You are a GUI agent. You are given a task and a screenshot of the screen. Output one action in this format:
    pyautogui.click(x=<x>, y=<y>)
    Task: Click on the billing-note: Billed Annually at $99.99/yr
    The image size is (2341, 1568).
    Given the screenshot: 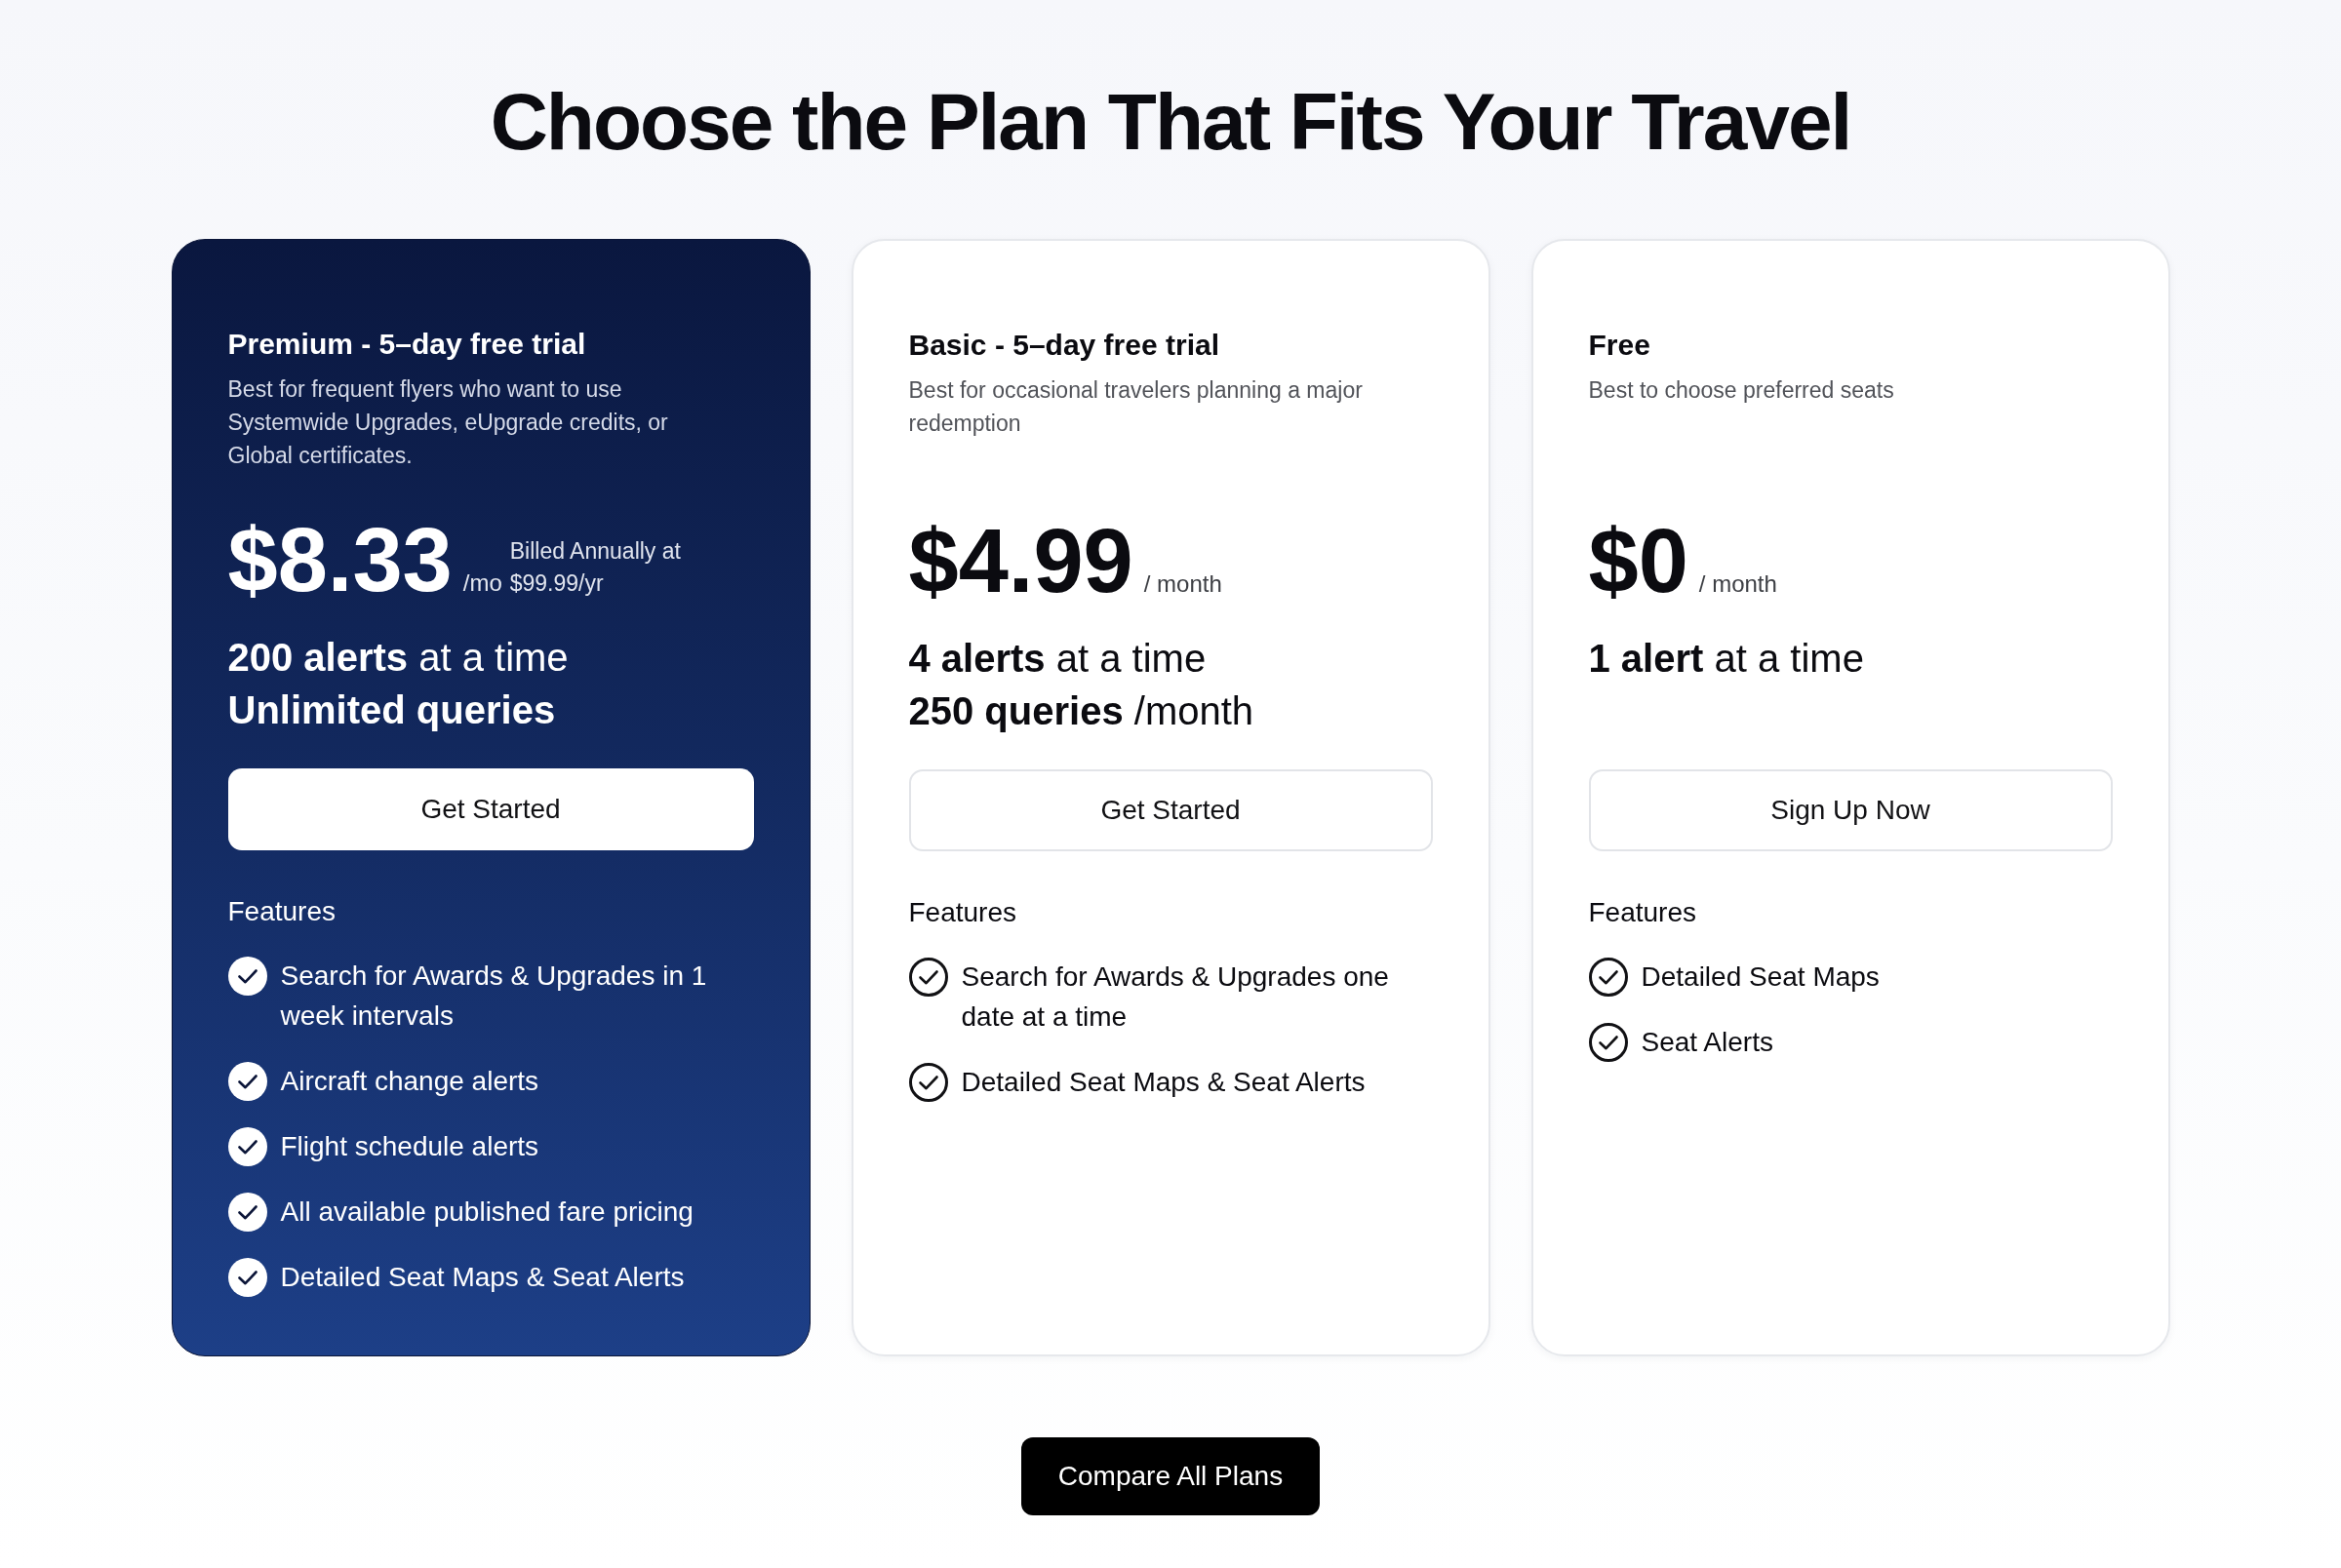 What is the action you would take?
    pyautogui.click(x=595, y=567)
    